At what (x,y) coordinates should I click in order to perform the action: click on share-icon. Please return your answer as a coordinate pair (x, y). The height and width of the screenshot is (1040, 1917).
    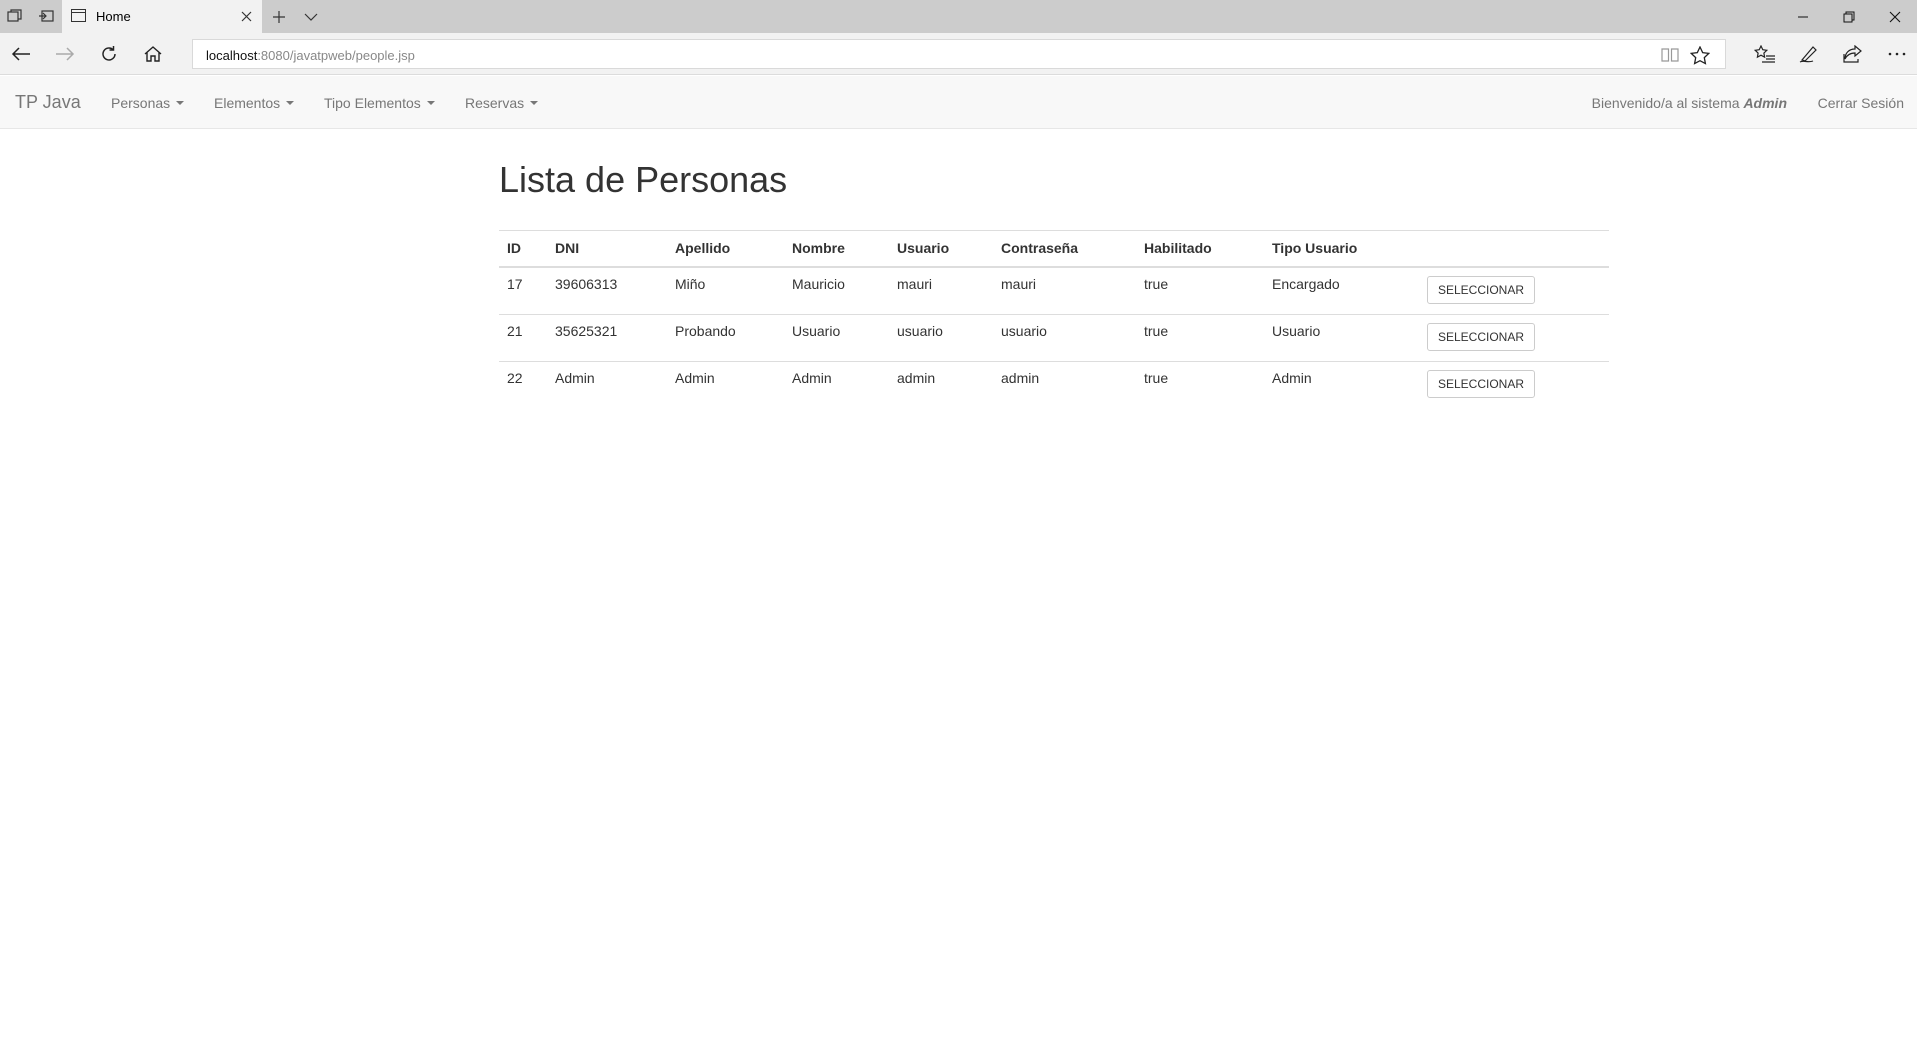
    Looking at the image, I should click on (1853, 54).